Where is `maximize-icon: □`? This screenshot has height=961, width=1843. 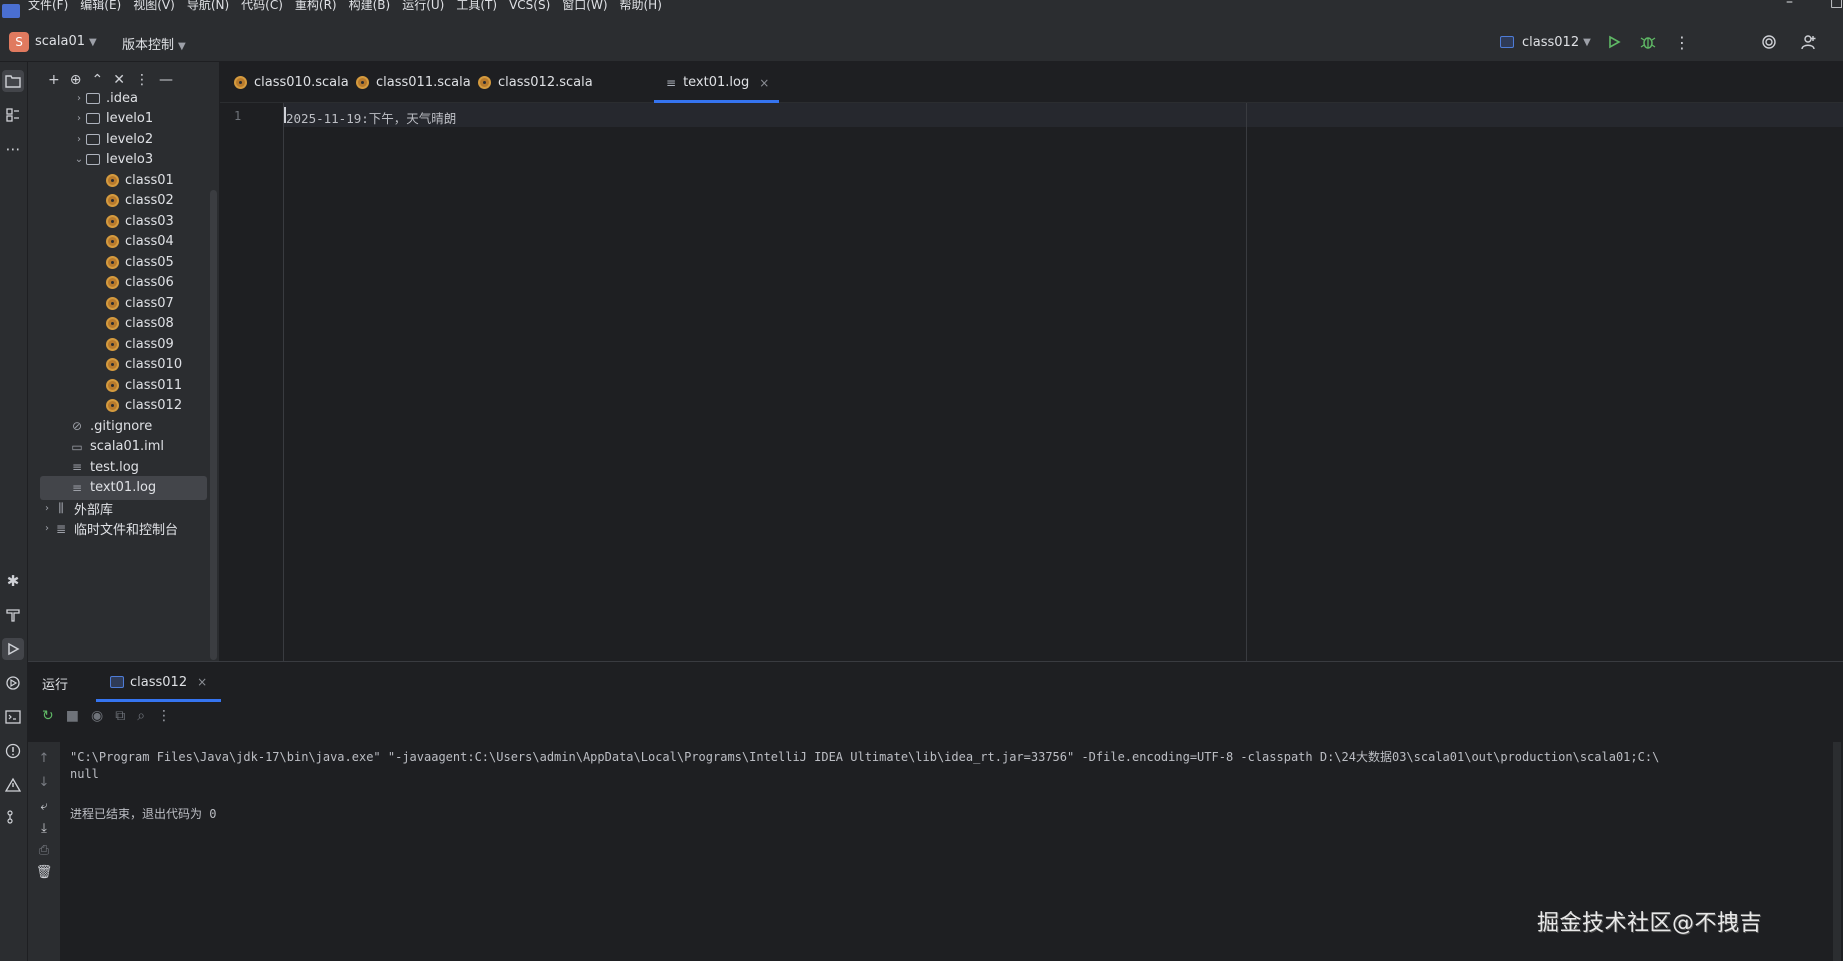
maximize-icon: □ is located at coordinates (1836, 5).